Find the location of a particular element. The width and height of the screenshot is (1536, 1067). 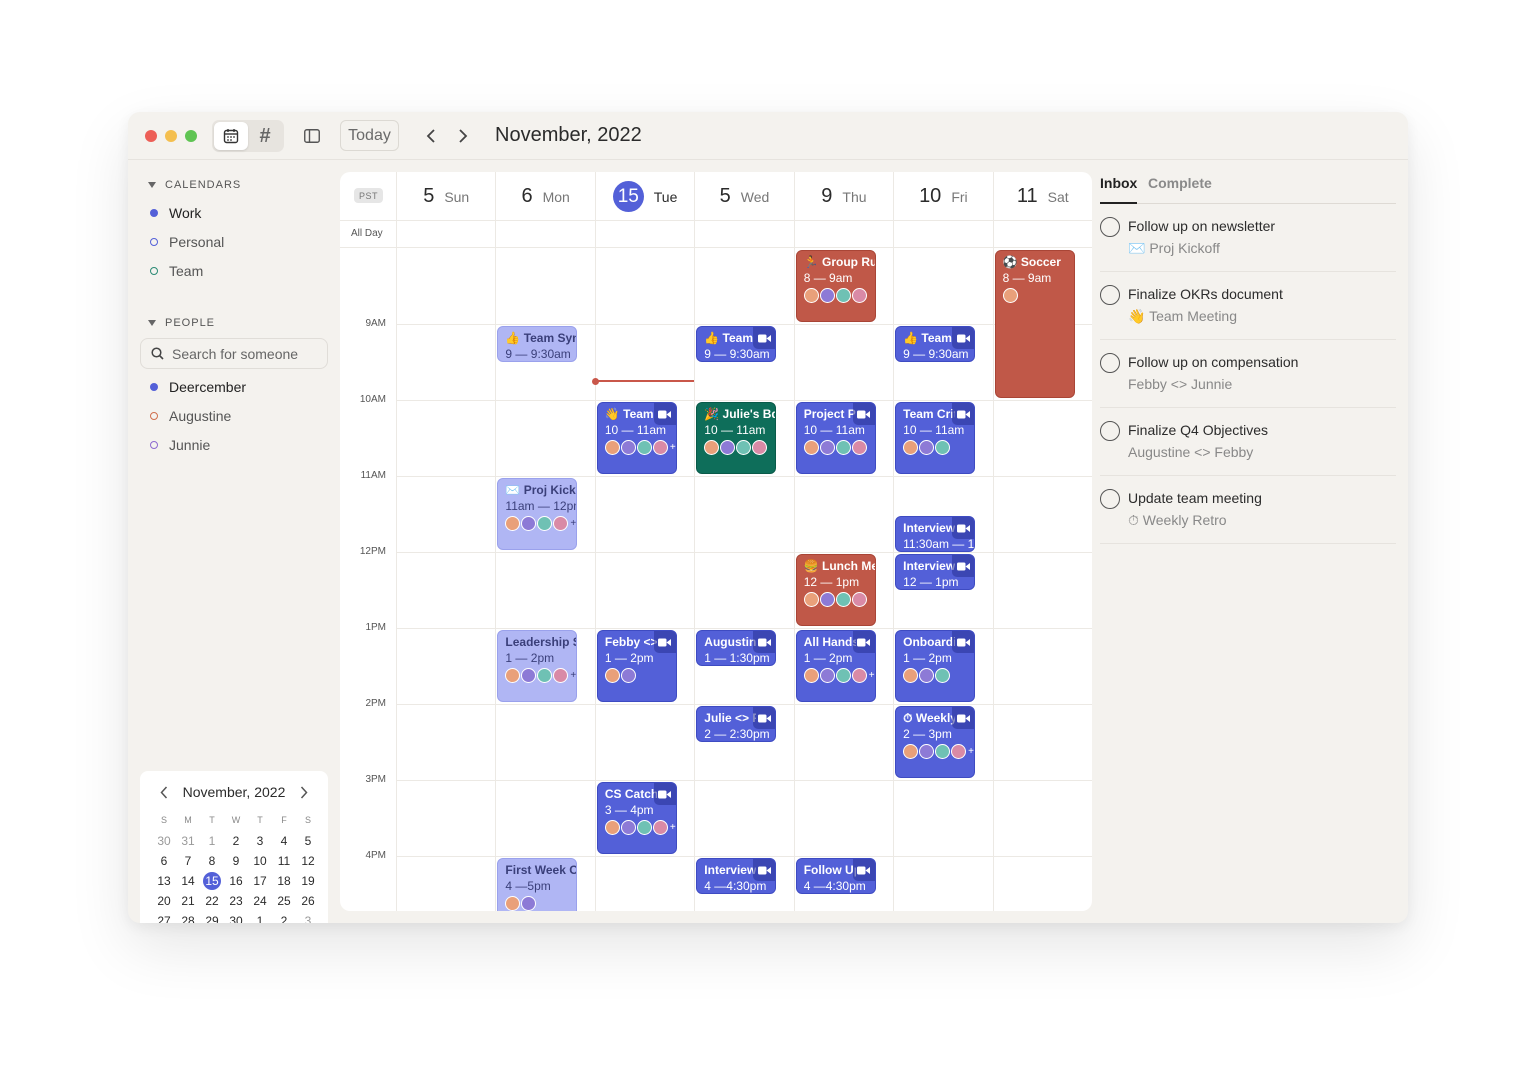

mini-day: 12 is located at coordinates (308, 861).